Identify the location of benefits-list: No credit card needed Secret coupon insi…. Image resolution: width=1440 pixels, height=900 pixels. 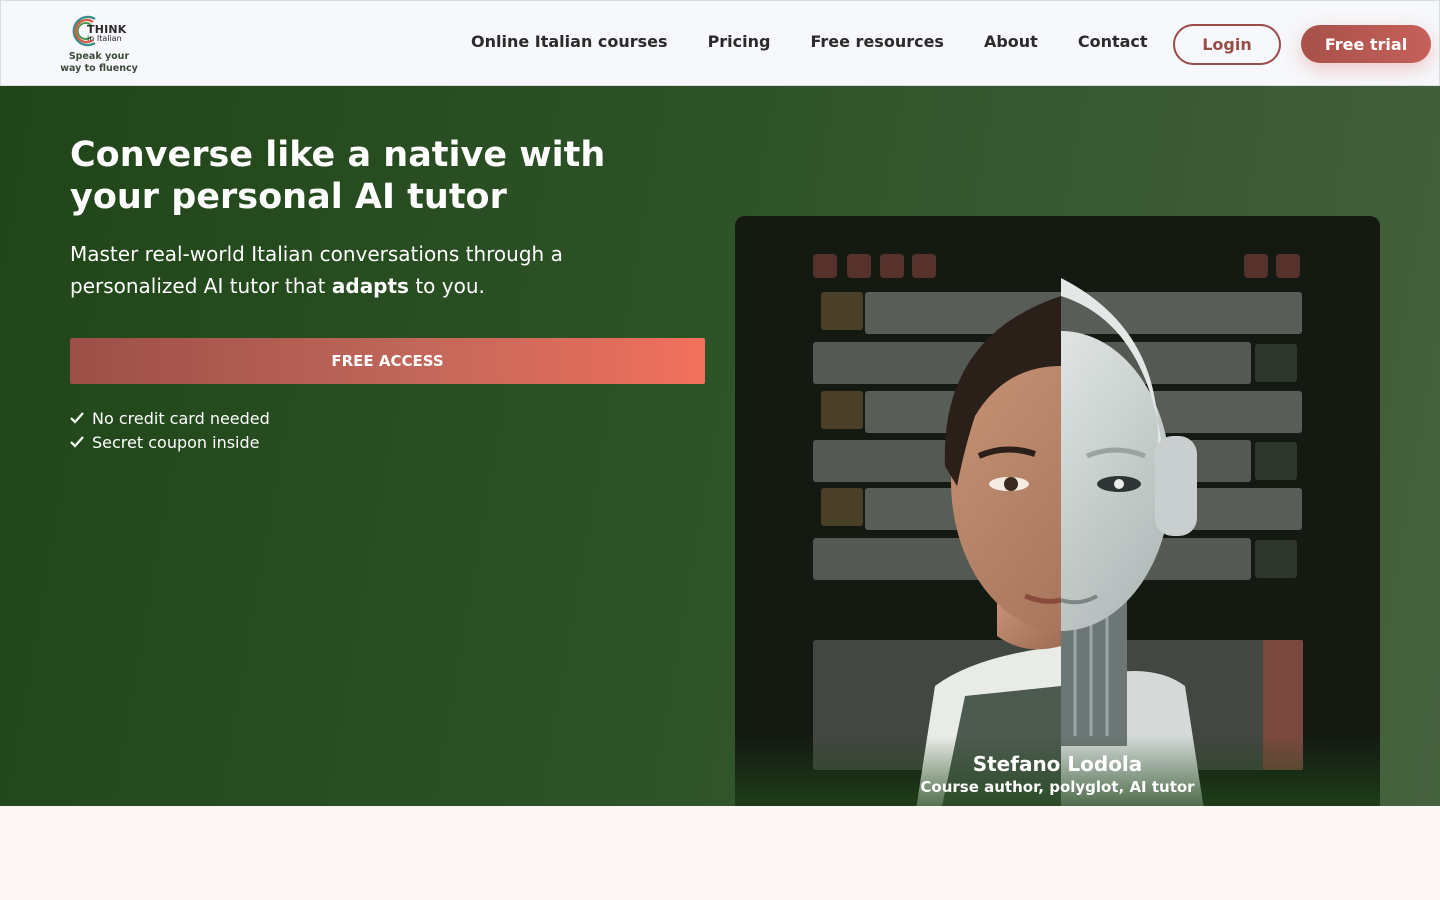
(170, 430).